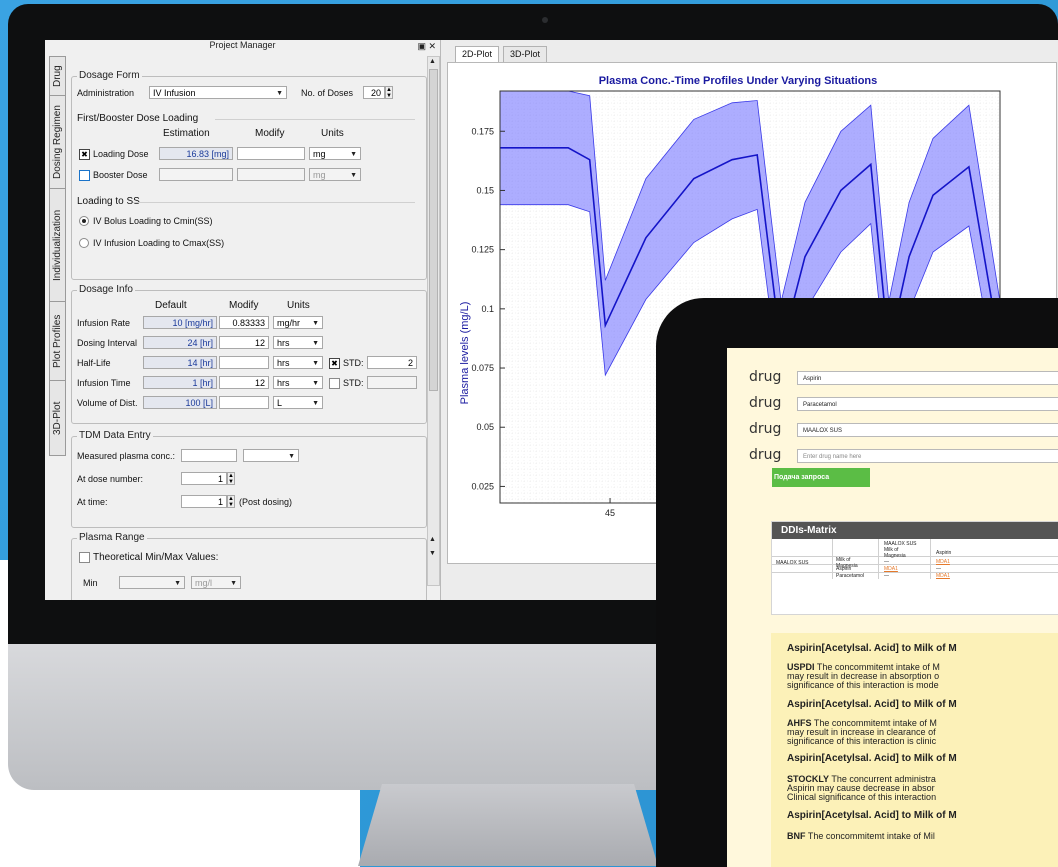  What do you see at coordinates (120, 175) in the screenshot?
I see `booster-dose-label: Booster Dose` at bounding box center [120, 175].